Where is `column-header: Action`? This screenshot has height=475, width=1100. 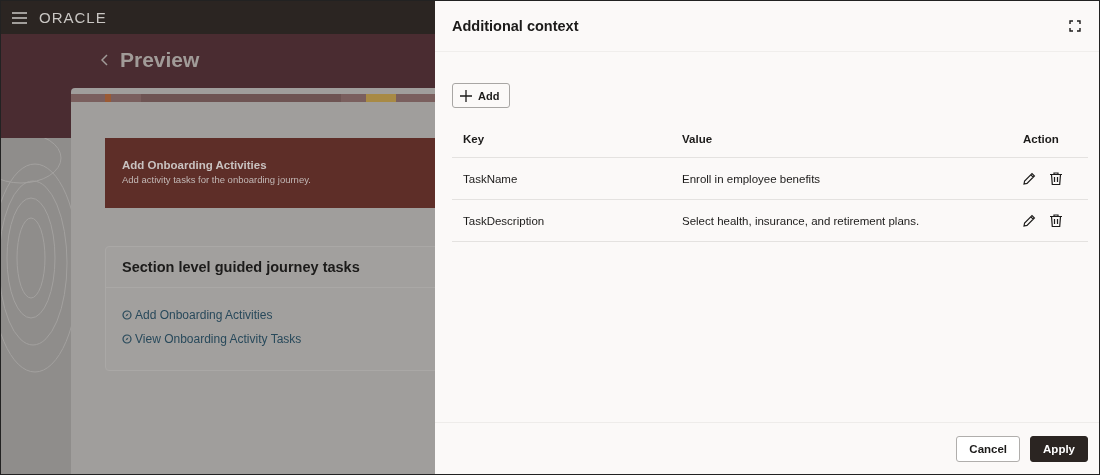
column-header: Action is located at coordinates (1050, 139).